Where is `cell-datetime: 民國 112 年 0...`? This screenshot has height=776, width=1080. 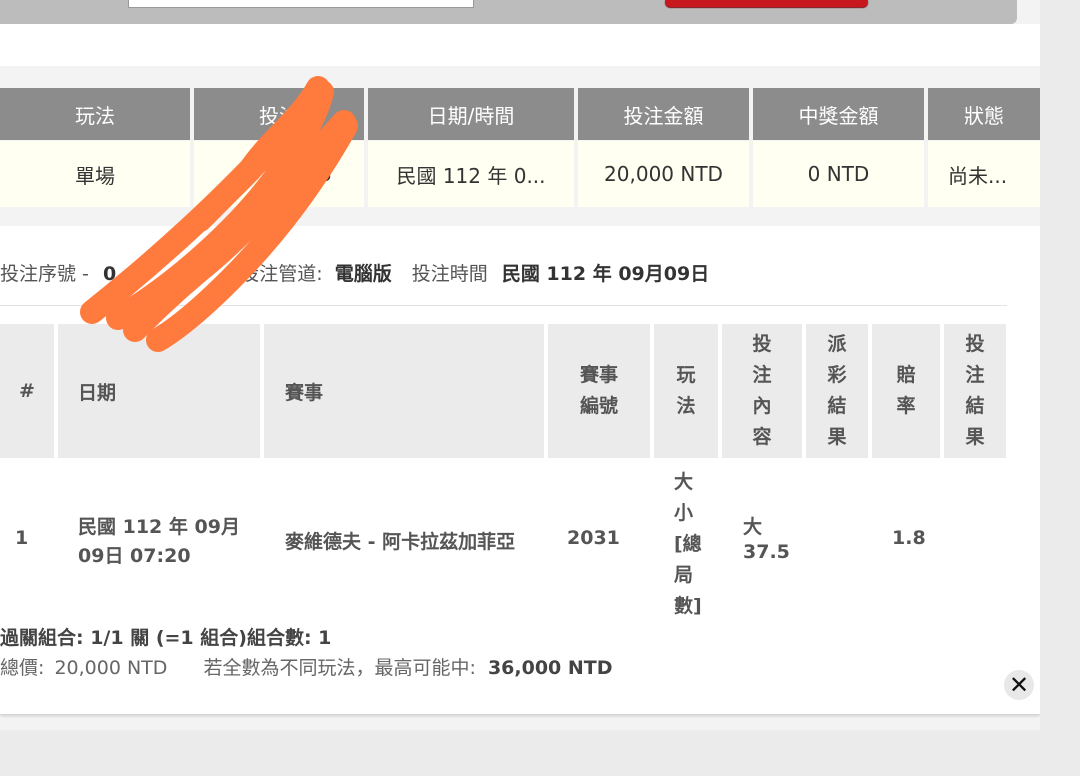 cell-datetime: 民國 112 年 0... is located at coordinates (471, 174).